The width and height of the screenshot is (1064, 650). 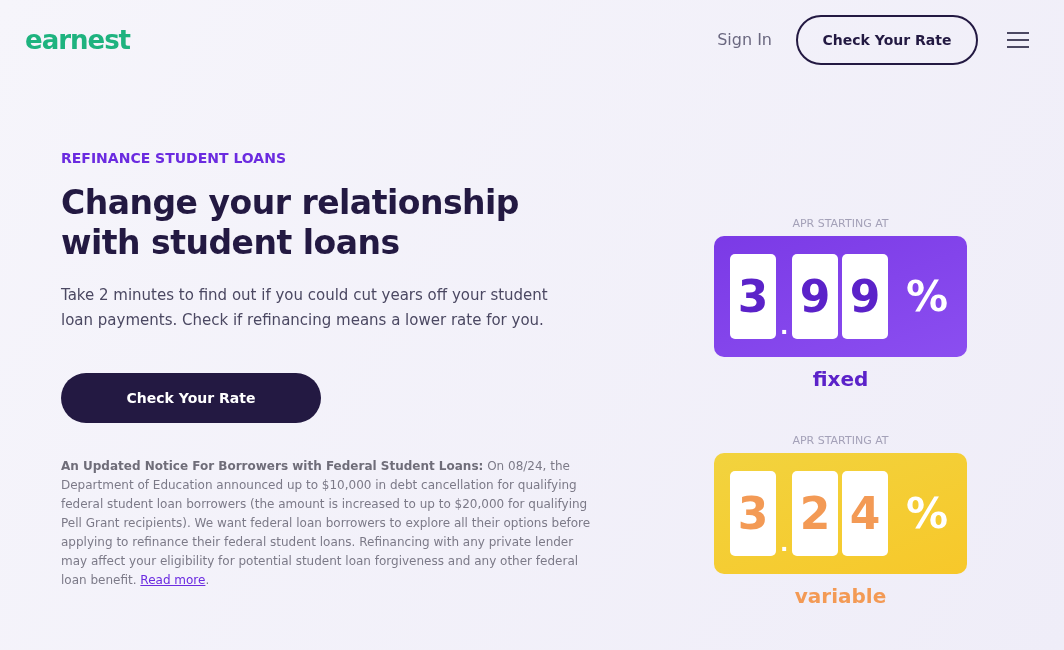 What do you see at coordinates (174, 158) in the screenshot?
I see `eyebrow-text: REFINANCE STUDENT LOANS` at bounding box center [174, 158].